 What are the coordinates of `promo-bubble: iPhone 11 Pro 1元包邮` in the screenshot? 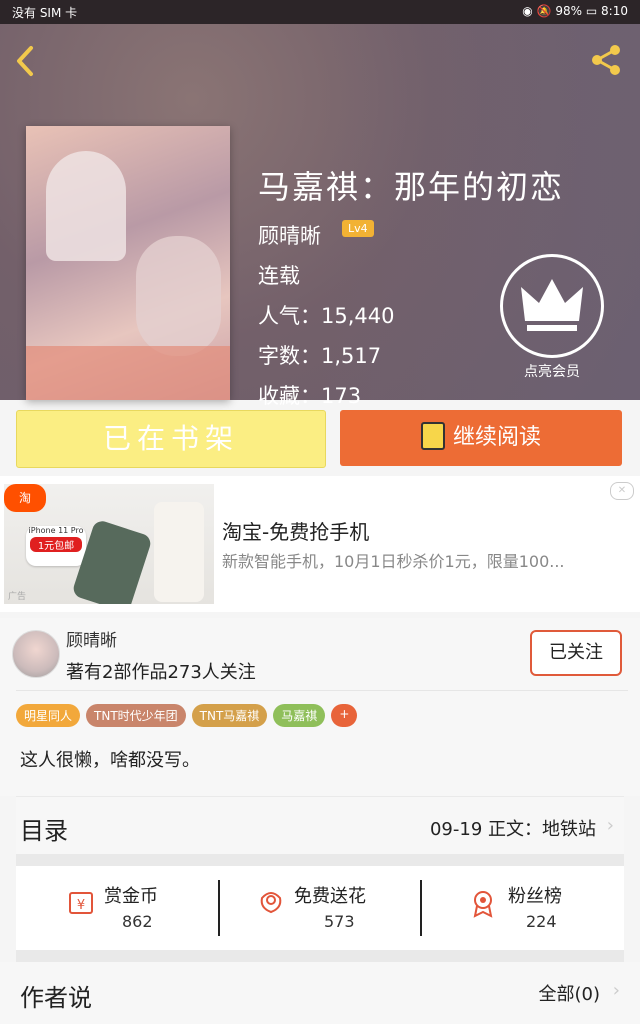 It's located at (56, 546).